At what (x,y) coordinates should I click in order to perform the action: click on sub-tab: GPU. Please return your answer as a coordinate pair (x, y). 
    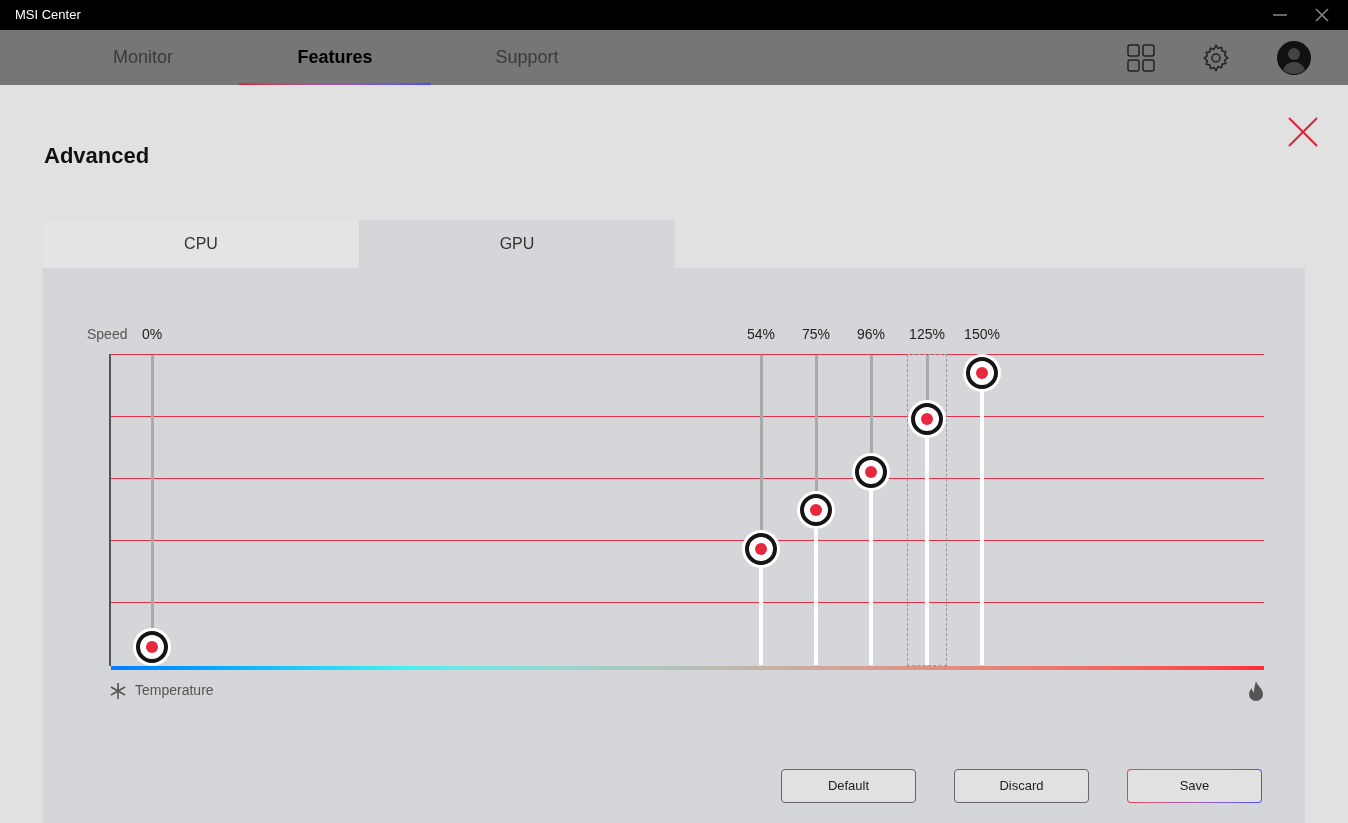
    Looking at the image, I should click on (517, 244).